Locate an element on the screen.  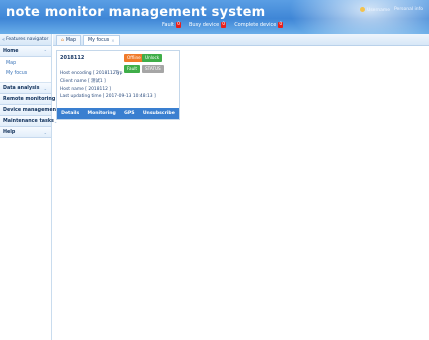
fault-counter-label: Fault is located at coordinates (168, 25).